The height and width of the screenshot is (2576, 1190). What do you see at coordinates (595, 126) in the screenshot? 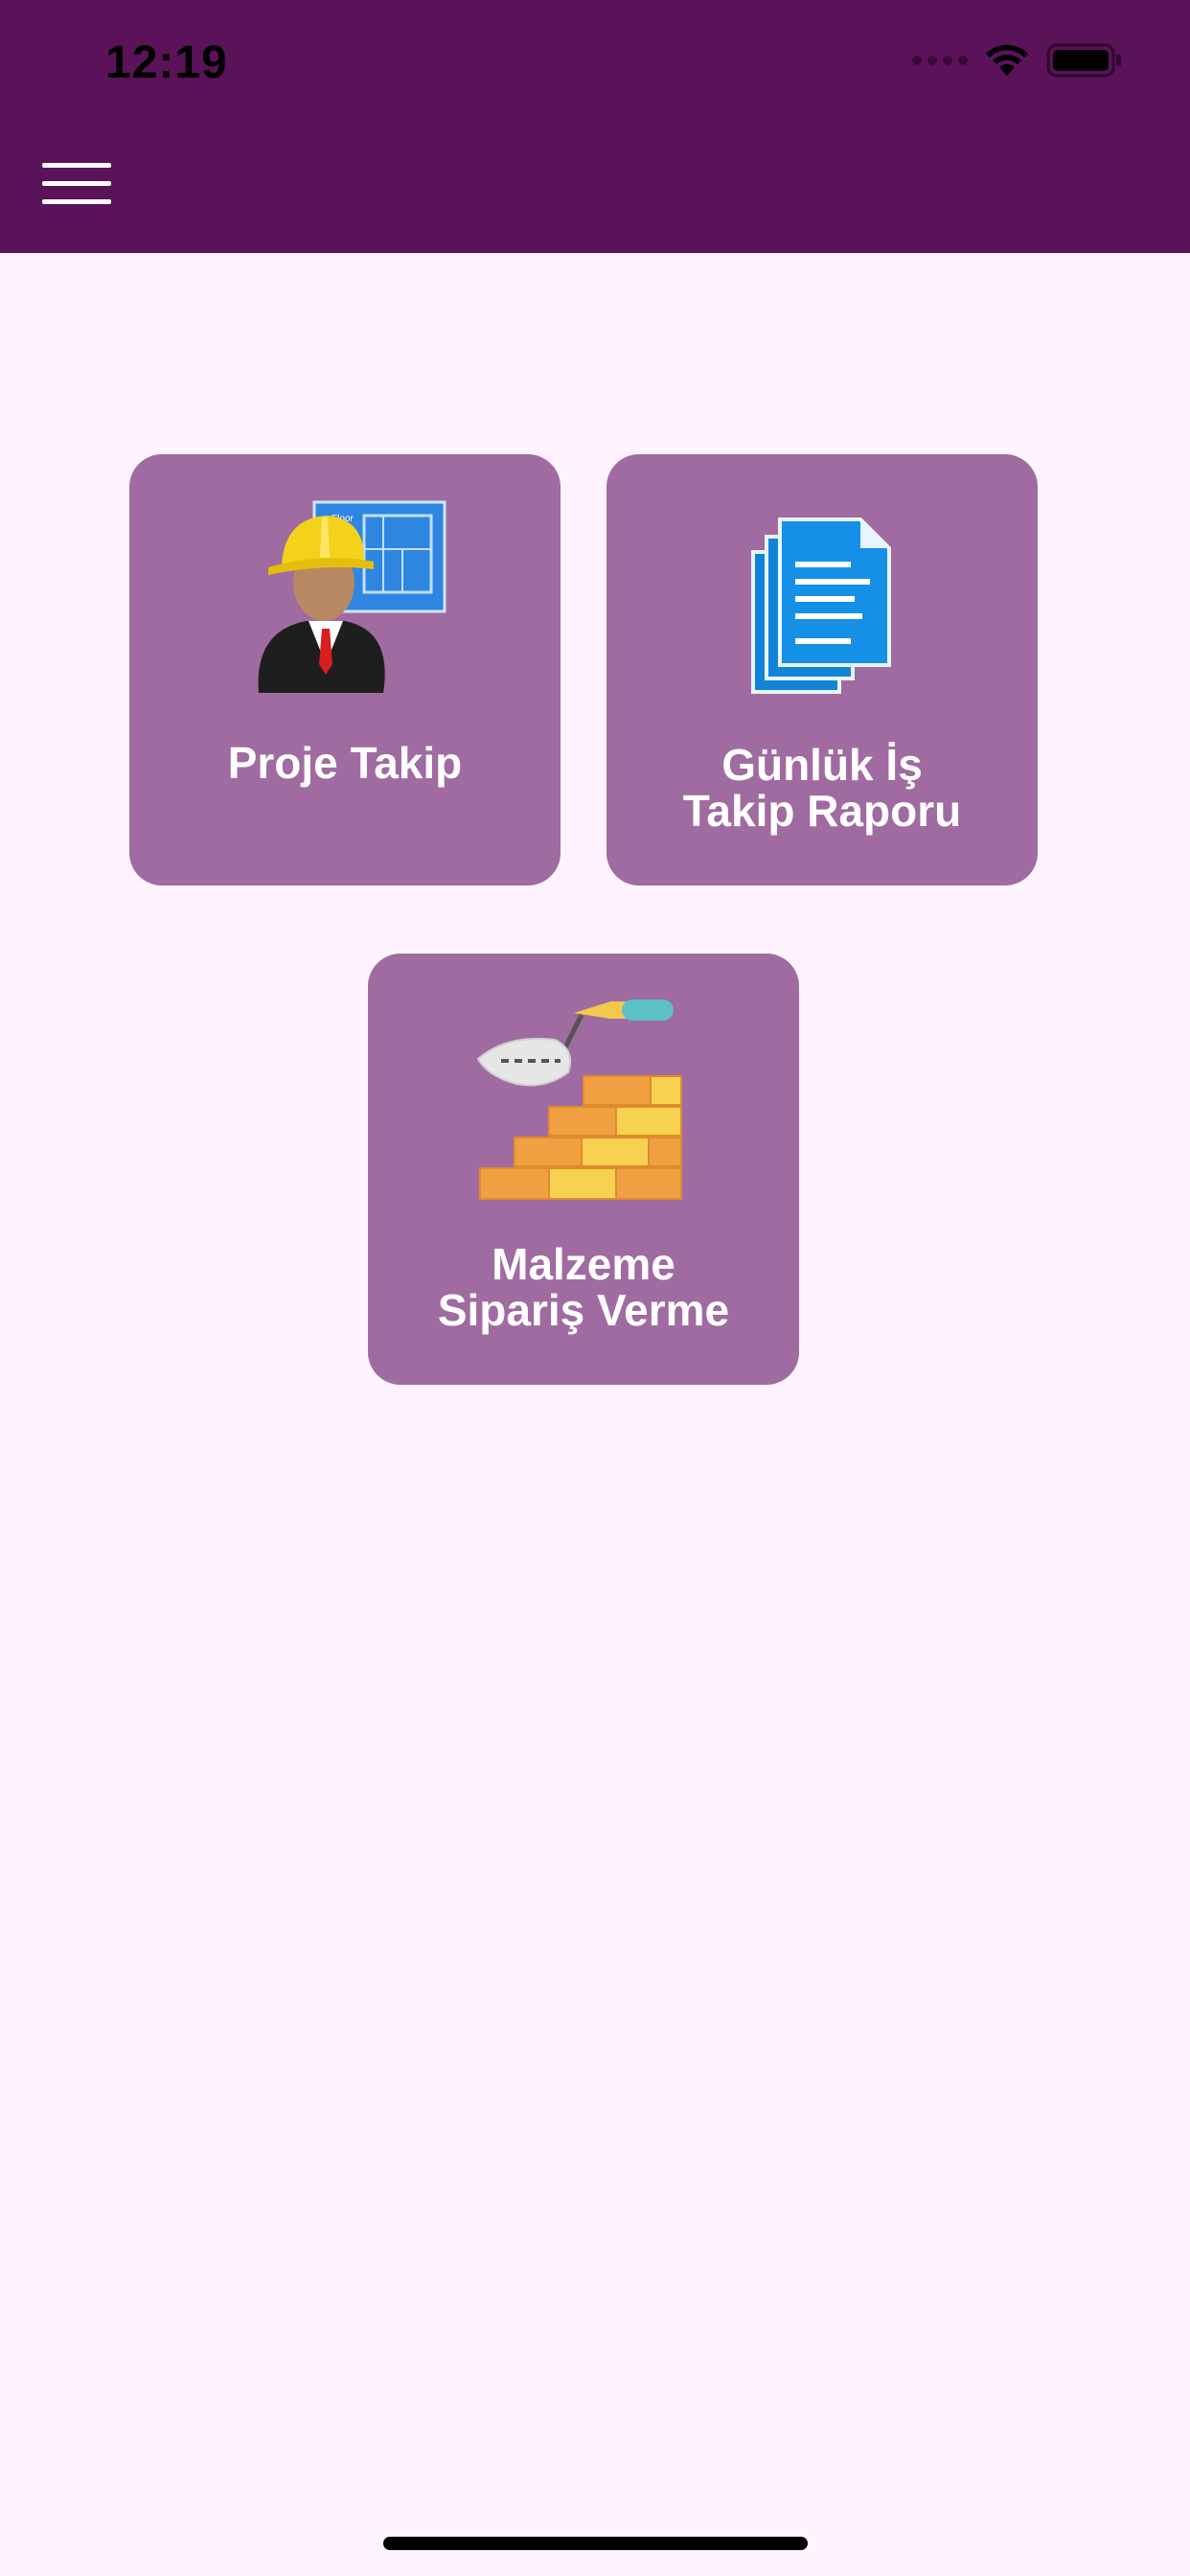
I see `app-header: 12:19` at bounding box center [595, 126].